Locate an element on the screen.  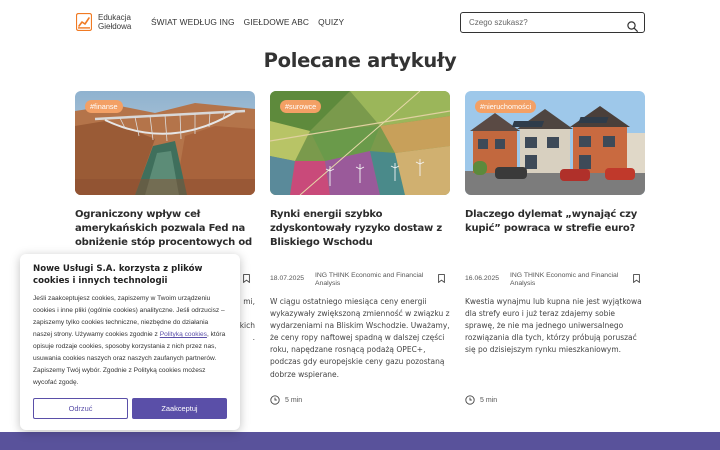
article-image-fields: #surowce is located at coordinates (360, 143).